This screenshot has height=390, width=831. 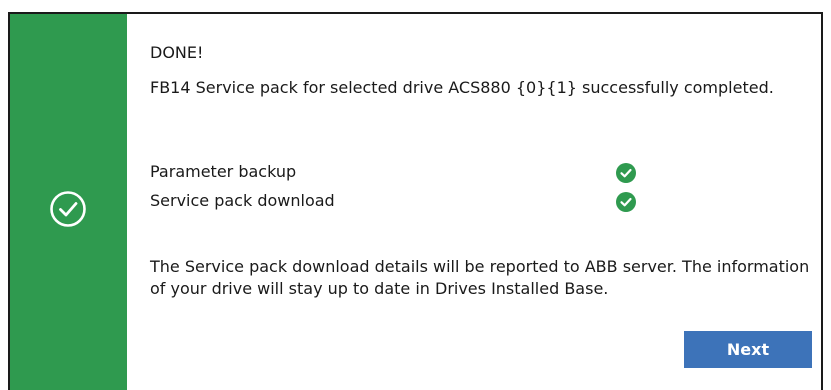 I want to click on step-row-parameter-backup: Parameter backup, so click(x=410, y=173).